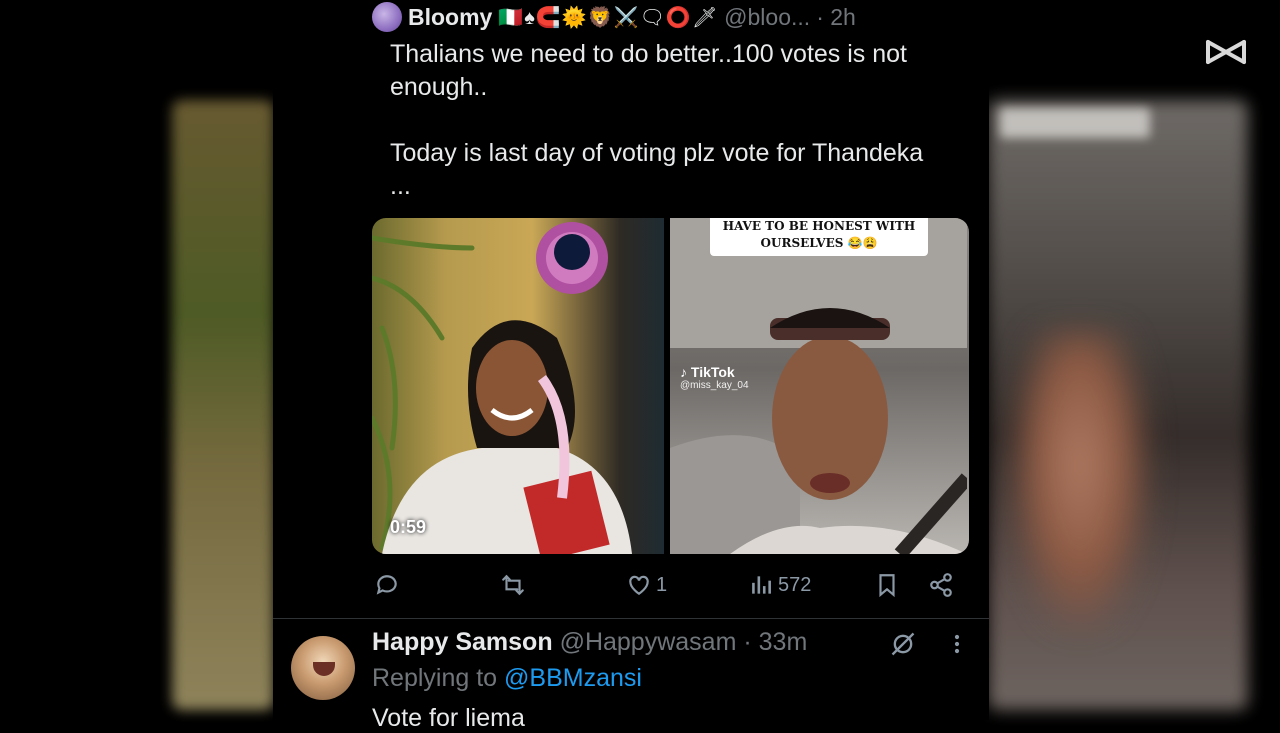 This screenshot has width=1280, height=733. What do you see at coordinates (836, 17) in the screenshot?
I see `timestamp: · 2h` at bounding box center [836, 17].